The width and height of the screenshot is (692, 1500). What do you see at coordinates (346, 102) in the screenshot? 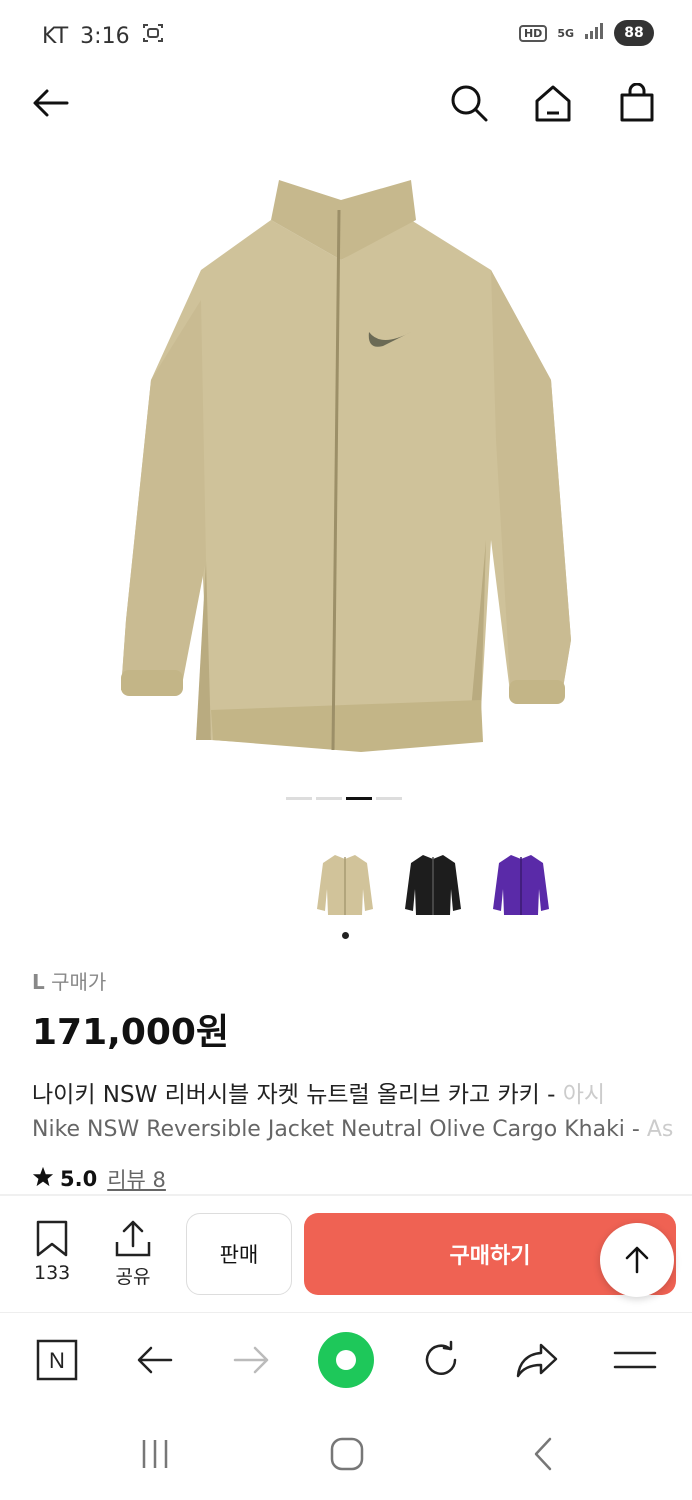
I see `top-app-bar` at bounding box center [346, 102].